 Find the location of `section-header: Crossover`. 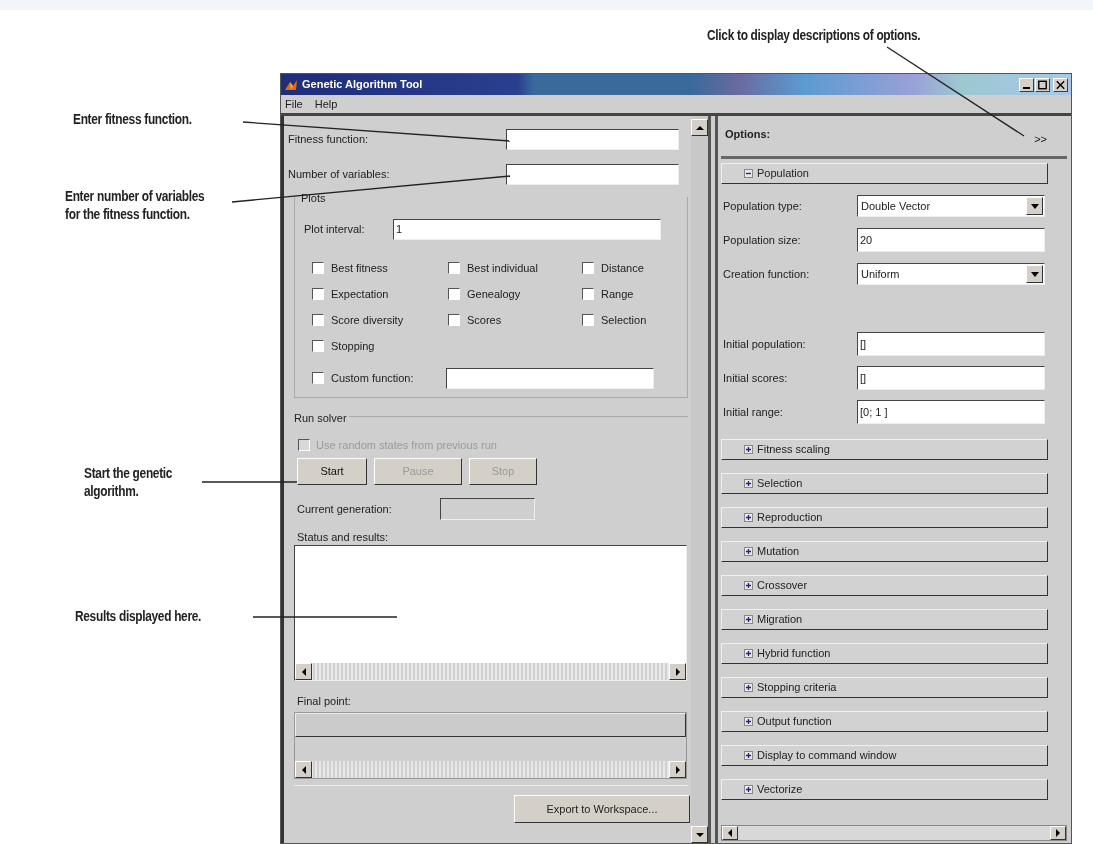

section-header: Crossover is located at coordinates (884, 585).